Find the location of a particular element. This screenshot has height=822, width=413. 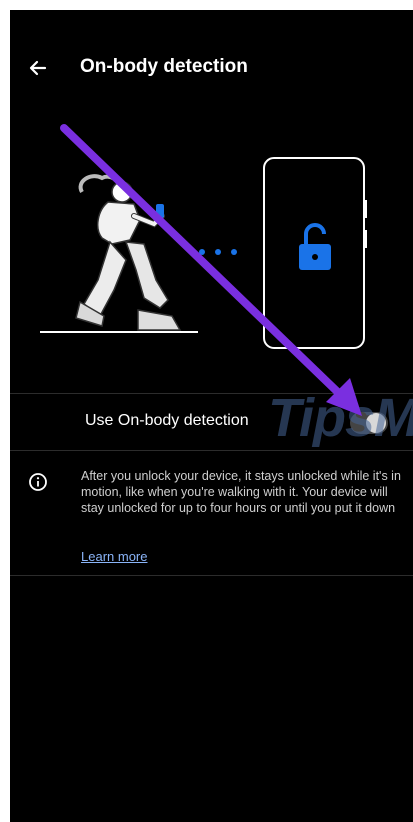

info-icon is located at coordinates (38, 482).